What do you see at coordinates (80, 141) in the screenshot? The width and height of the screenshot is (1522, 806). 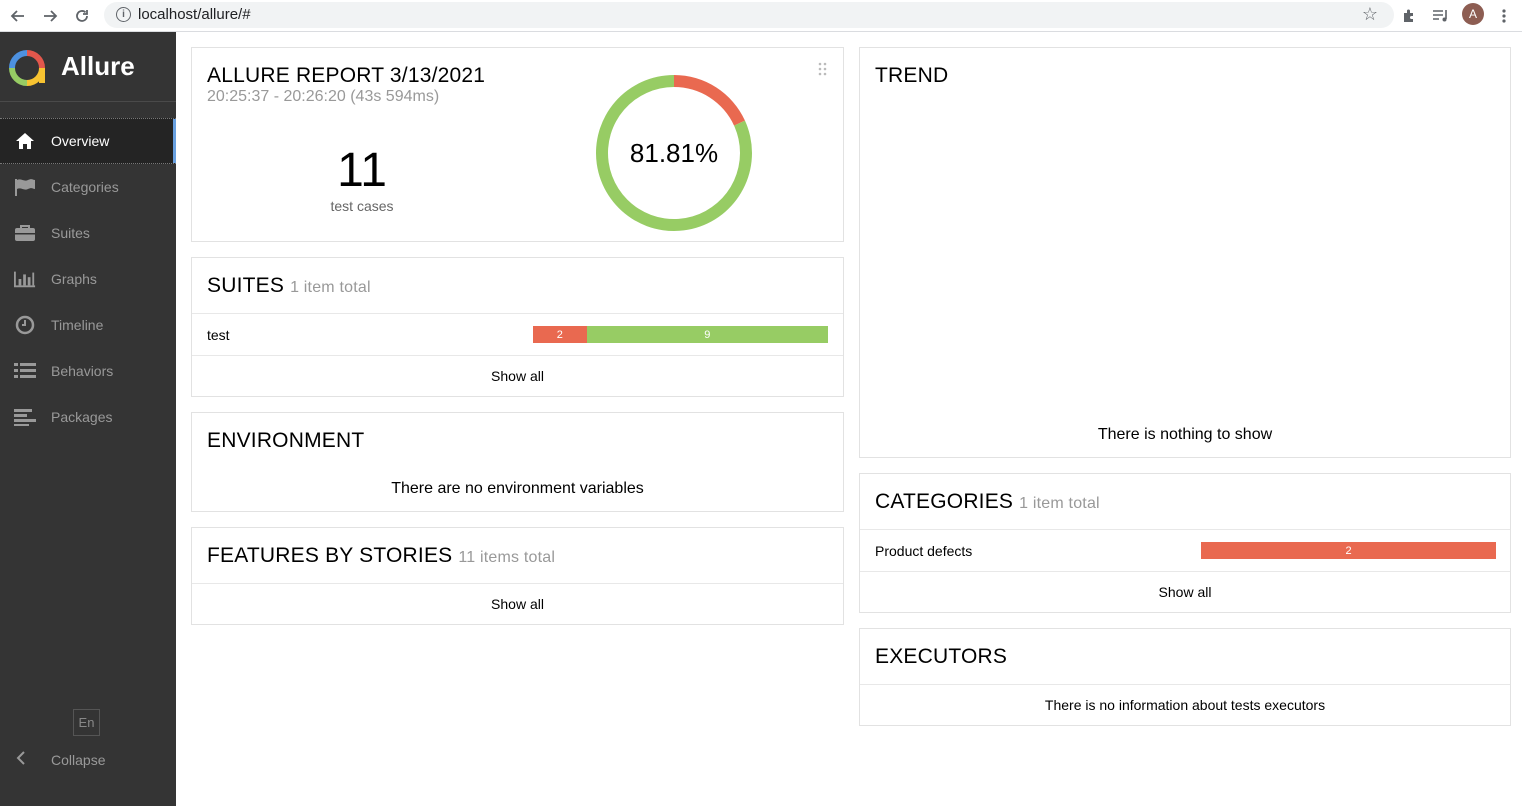 I see `sidebar-item-label: Overview` at bounding box center [80, 141].